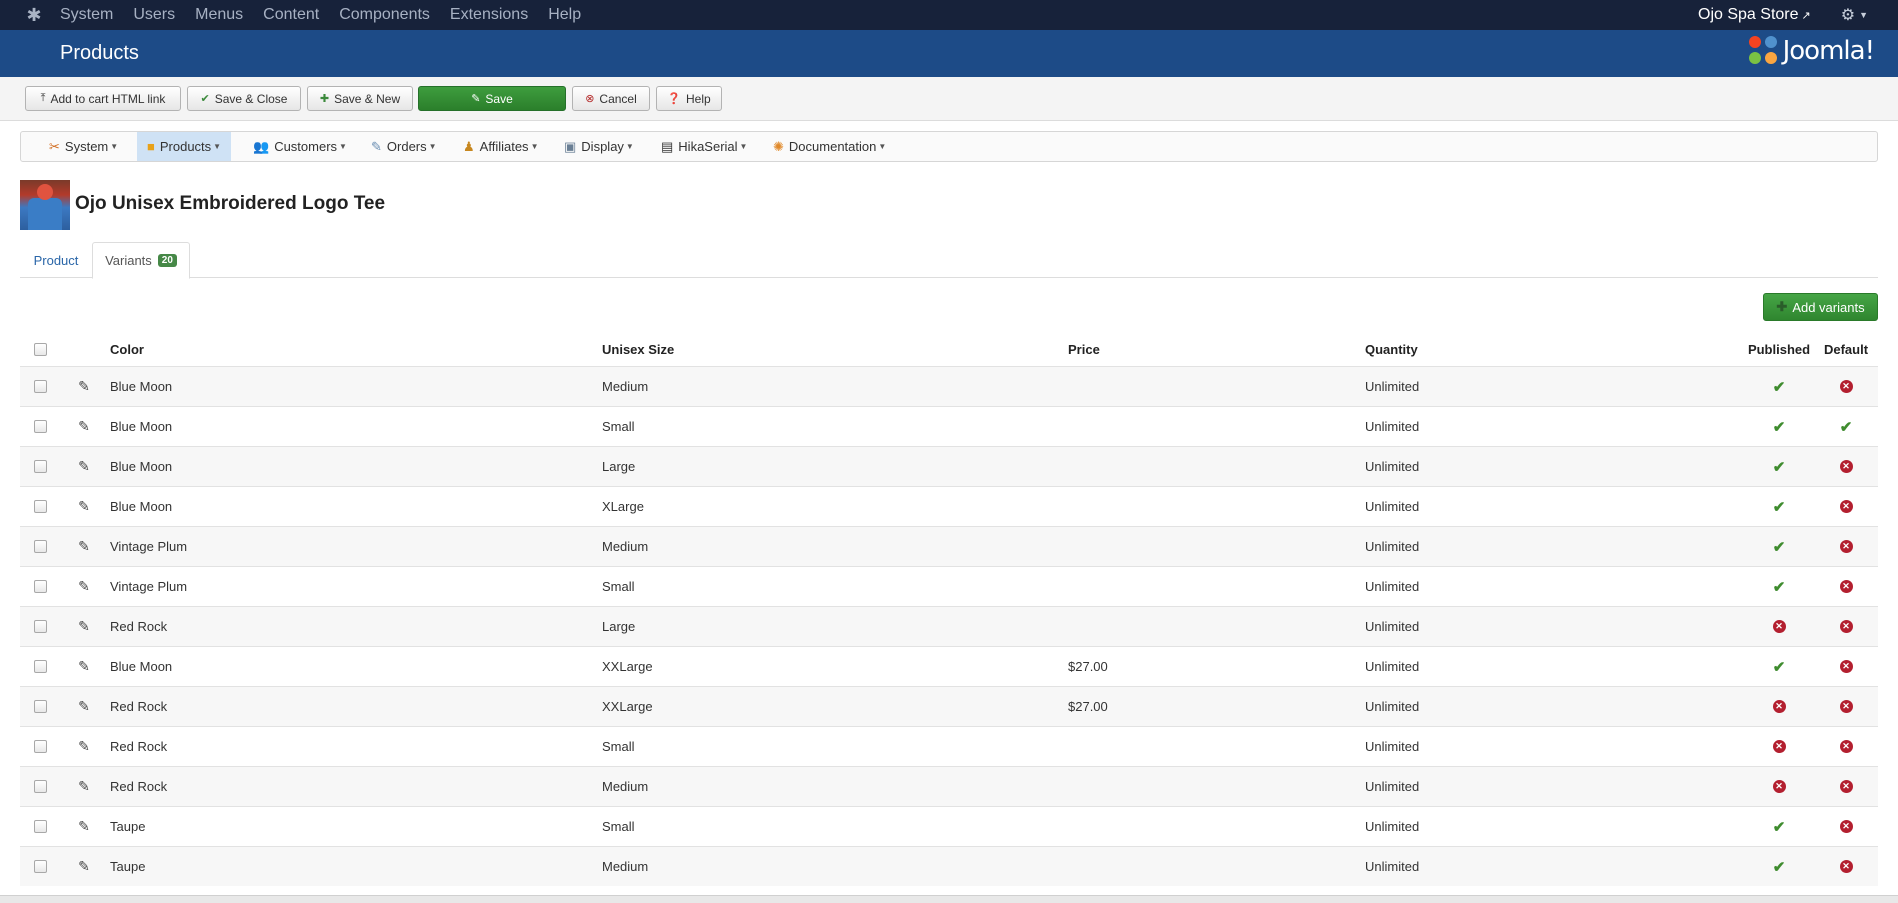  I want to click on tab-variants: Variants 20, so click(141, 260).